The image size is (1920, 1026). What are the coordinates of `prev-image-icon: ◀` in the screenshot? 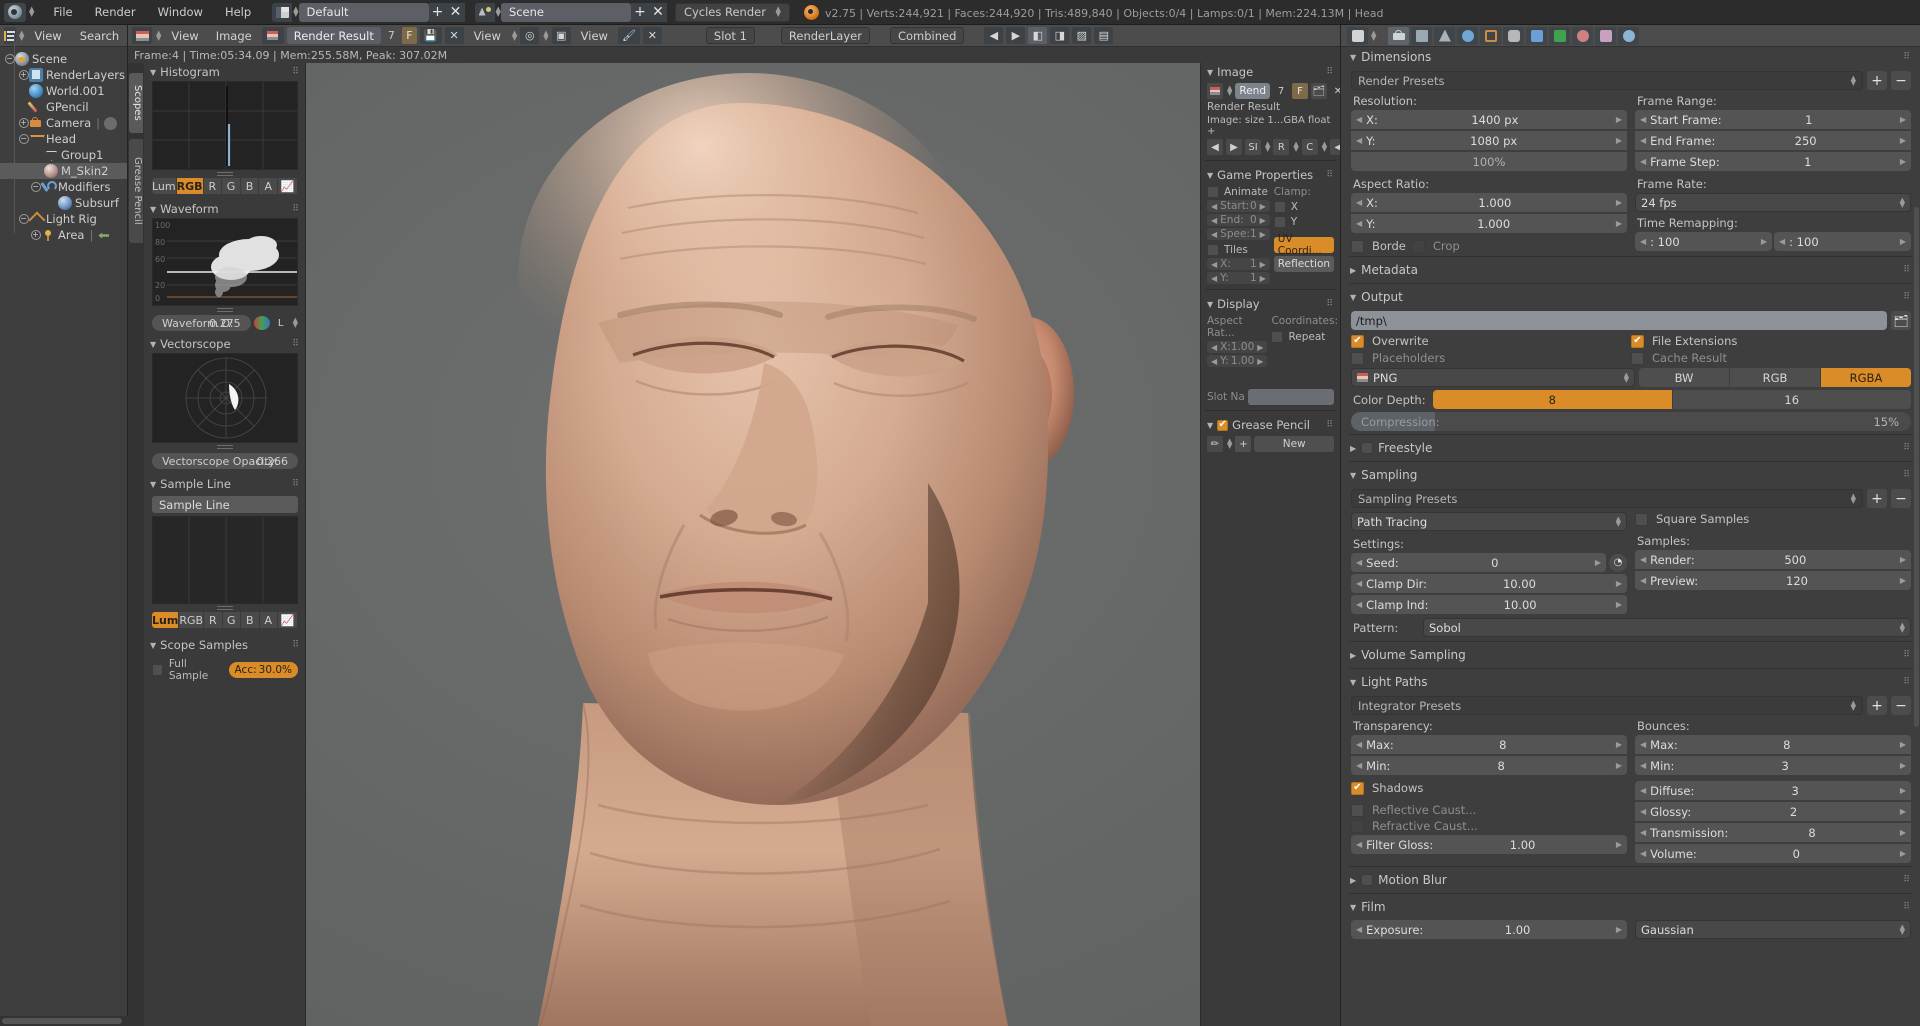 It's located at (1215, 147).